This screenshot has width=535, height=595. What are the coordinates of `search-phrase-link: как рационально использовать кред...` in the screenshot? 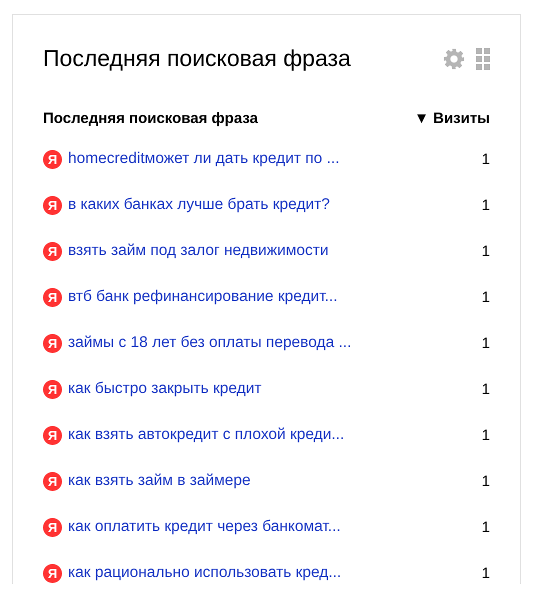 It's located at (205, 573).